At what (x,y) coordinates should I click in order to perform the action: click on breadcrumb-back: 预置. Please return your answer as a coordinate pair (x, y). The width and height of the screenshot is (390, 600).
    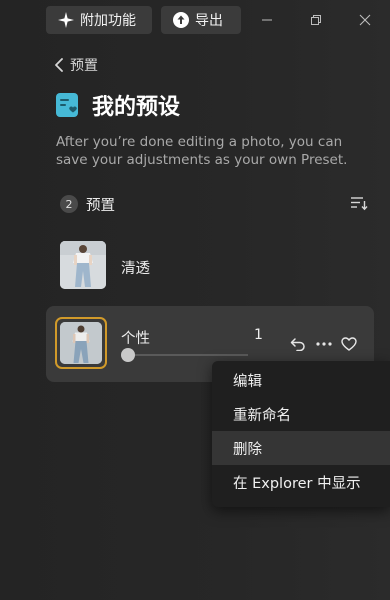
    Looking at the image, I should click on (76, 65).